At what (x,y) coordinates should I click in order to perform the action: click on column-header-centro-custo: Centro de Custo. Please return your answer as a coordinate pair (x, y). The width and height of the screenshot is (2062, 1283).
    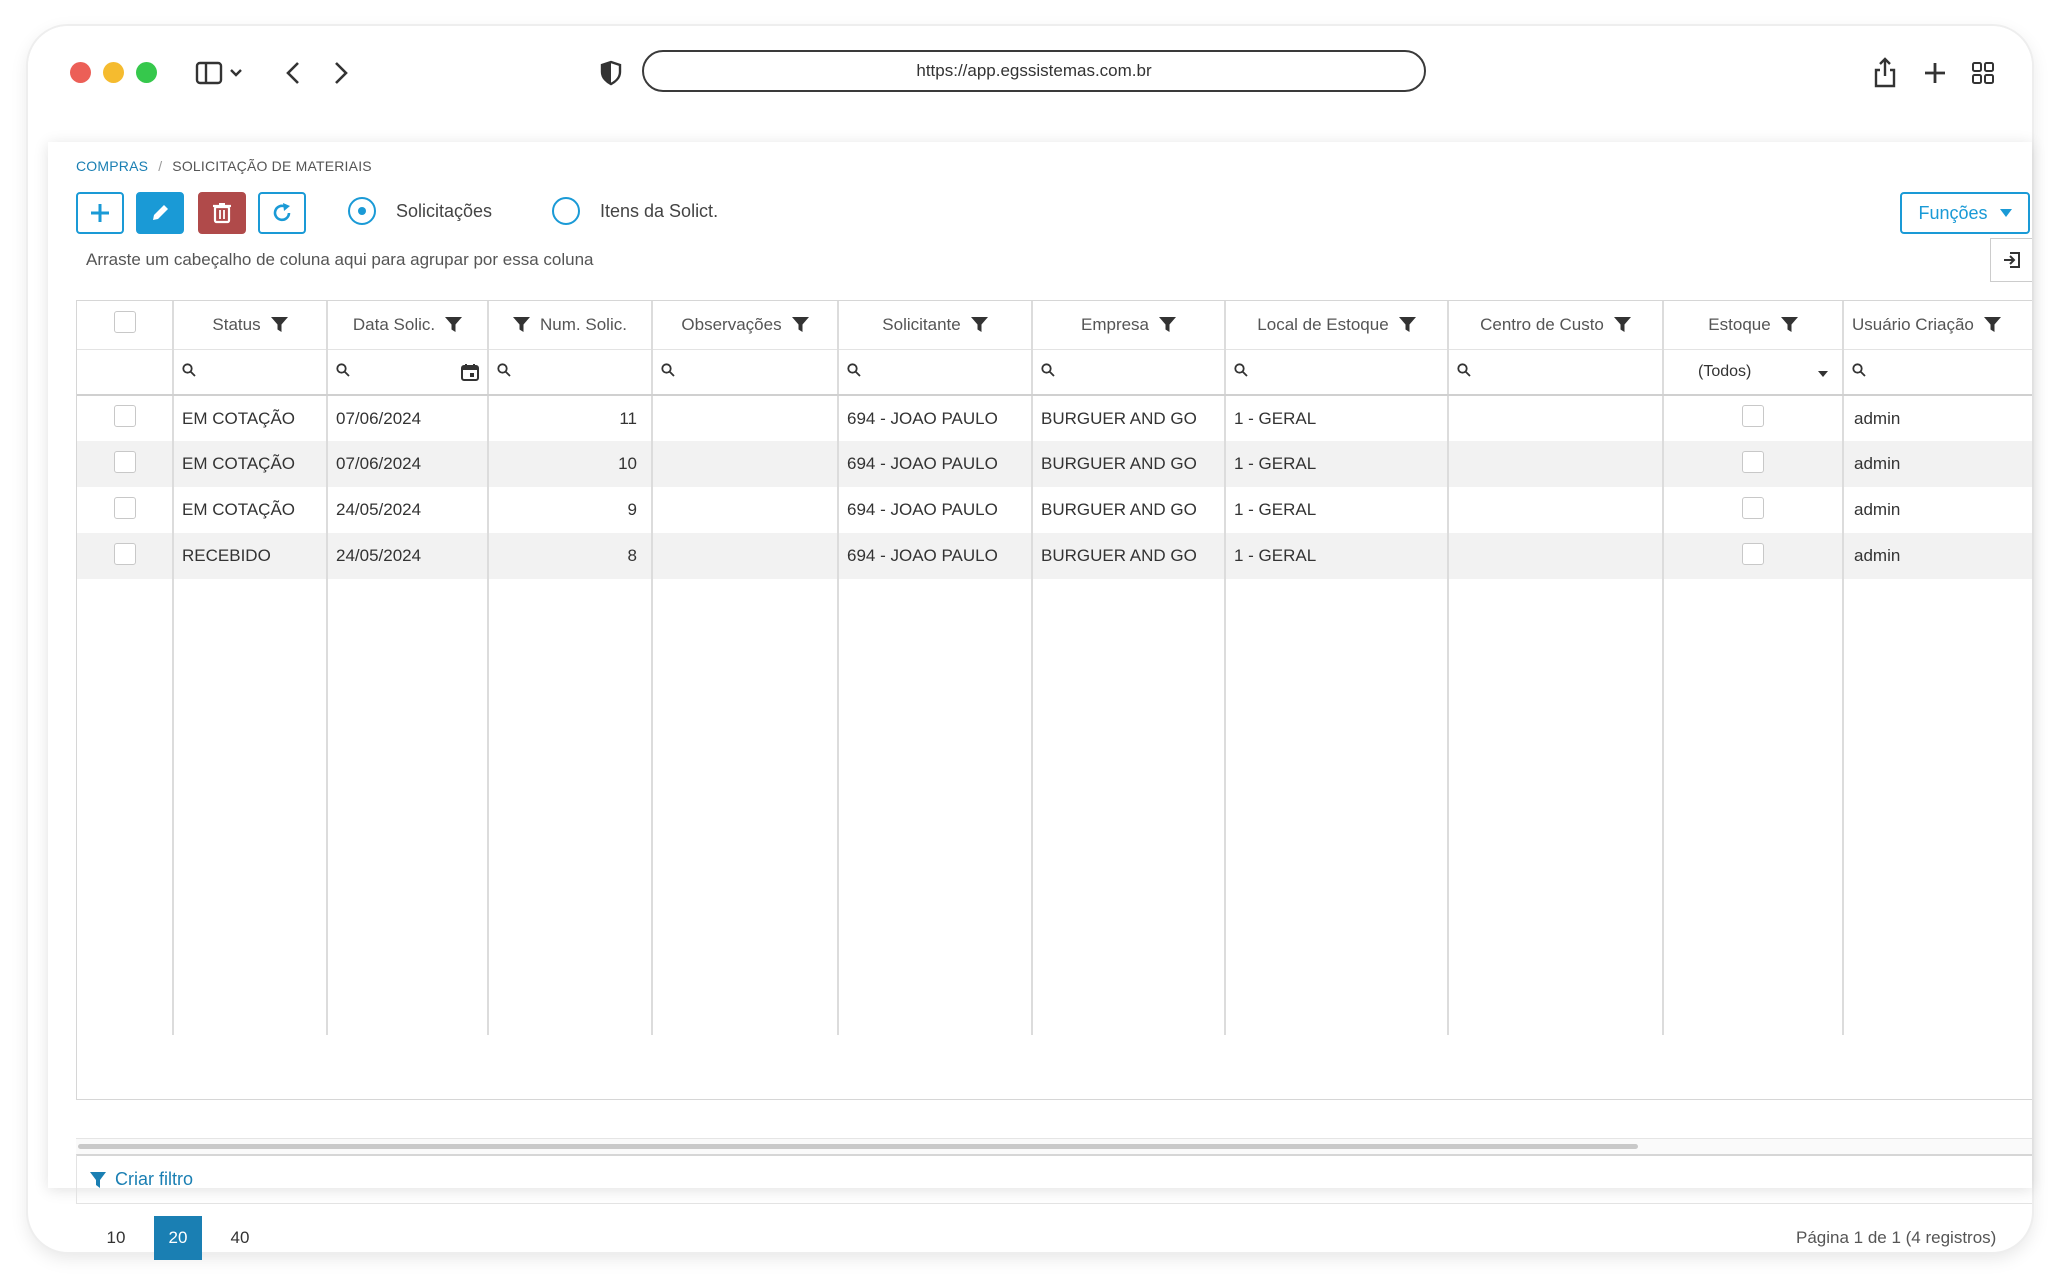
    Looking at the image, I should click on (1556, 325).